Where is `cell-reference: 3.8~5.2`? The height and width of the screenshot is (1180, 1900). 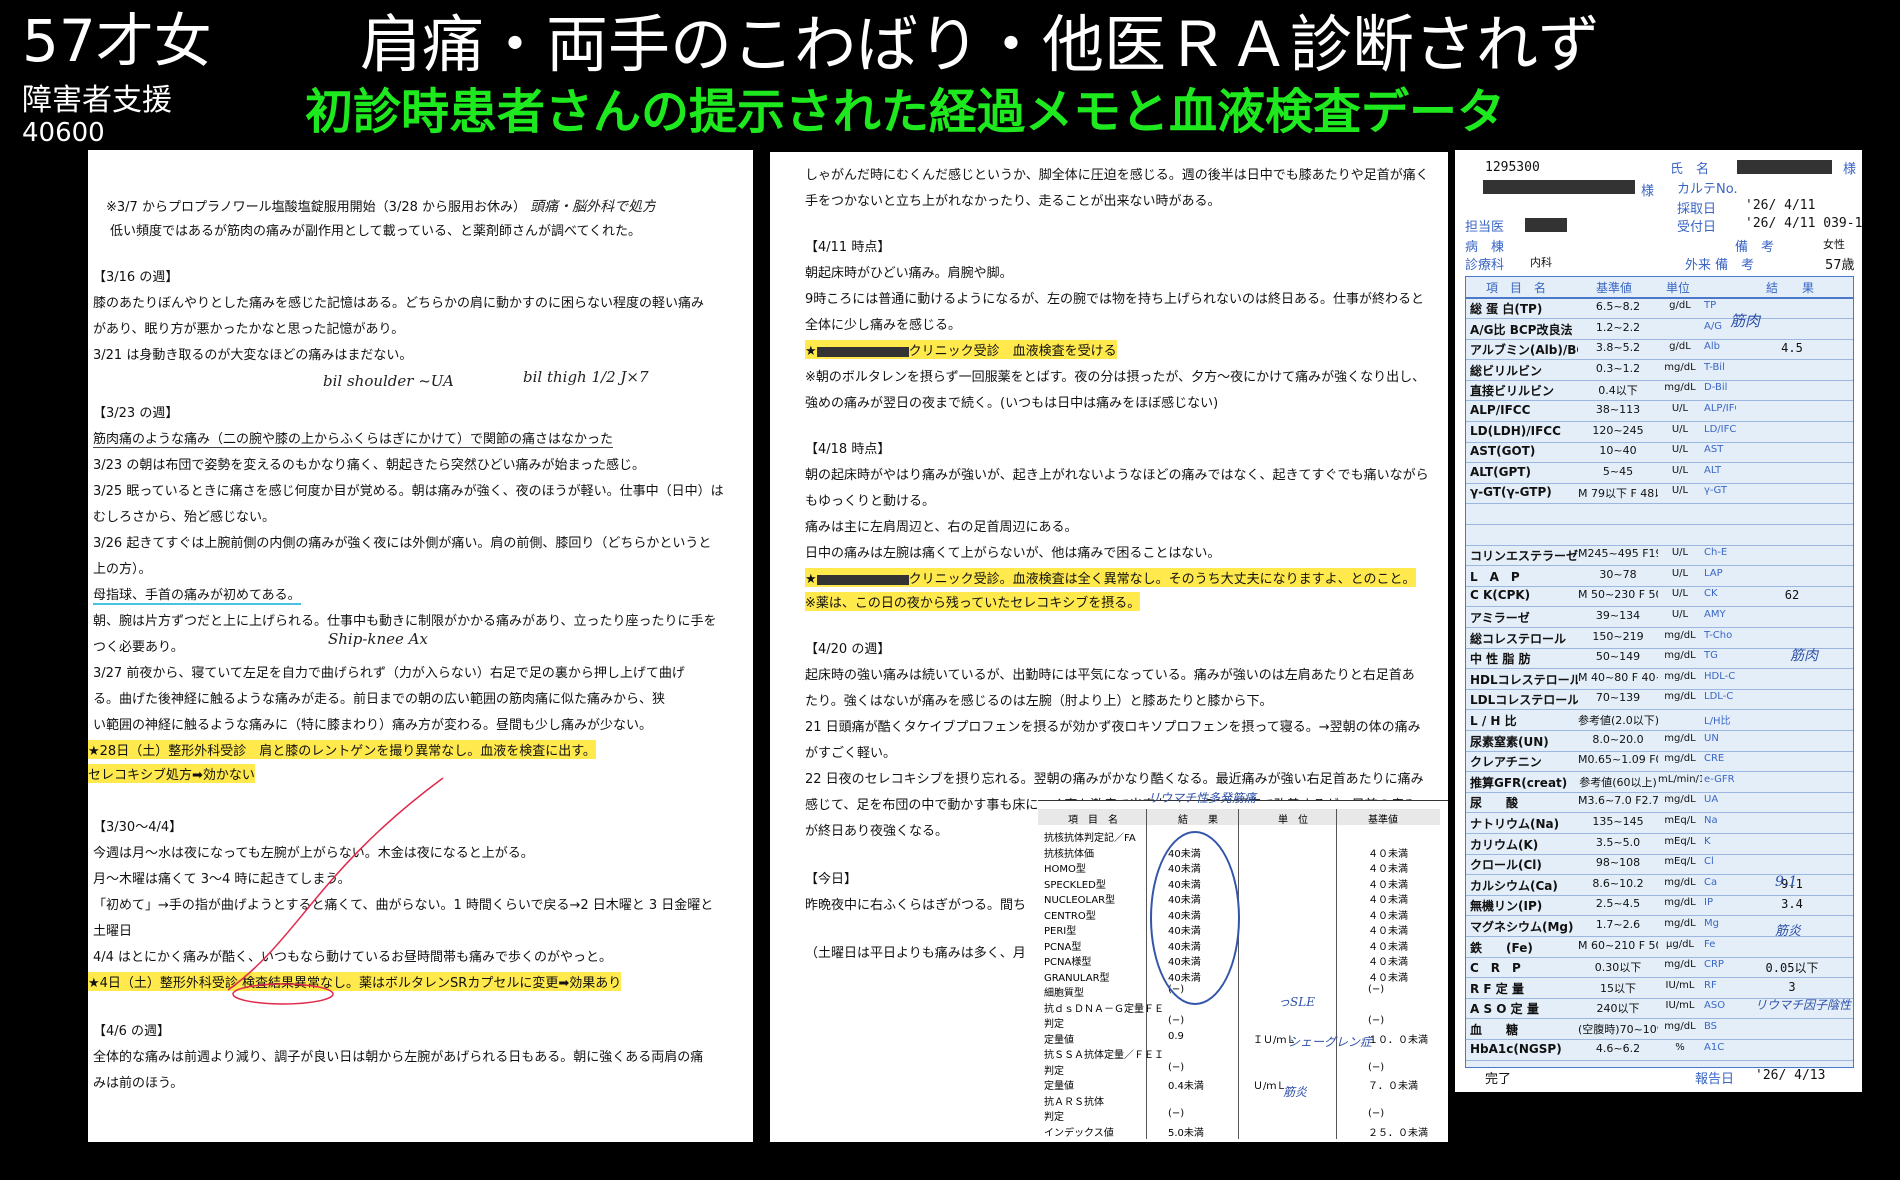 cell-reference: 3.8~5.2 is located at coordinates (1618, 348).